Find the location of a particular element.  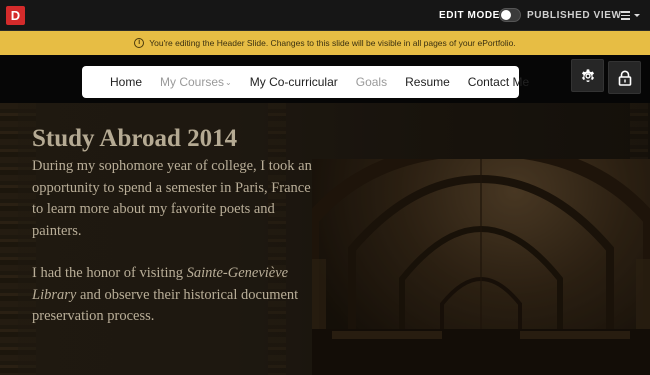

nav-resume: Resume is located at coordinates (427, 82).